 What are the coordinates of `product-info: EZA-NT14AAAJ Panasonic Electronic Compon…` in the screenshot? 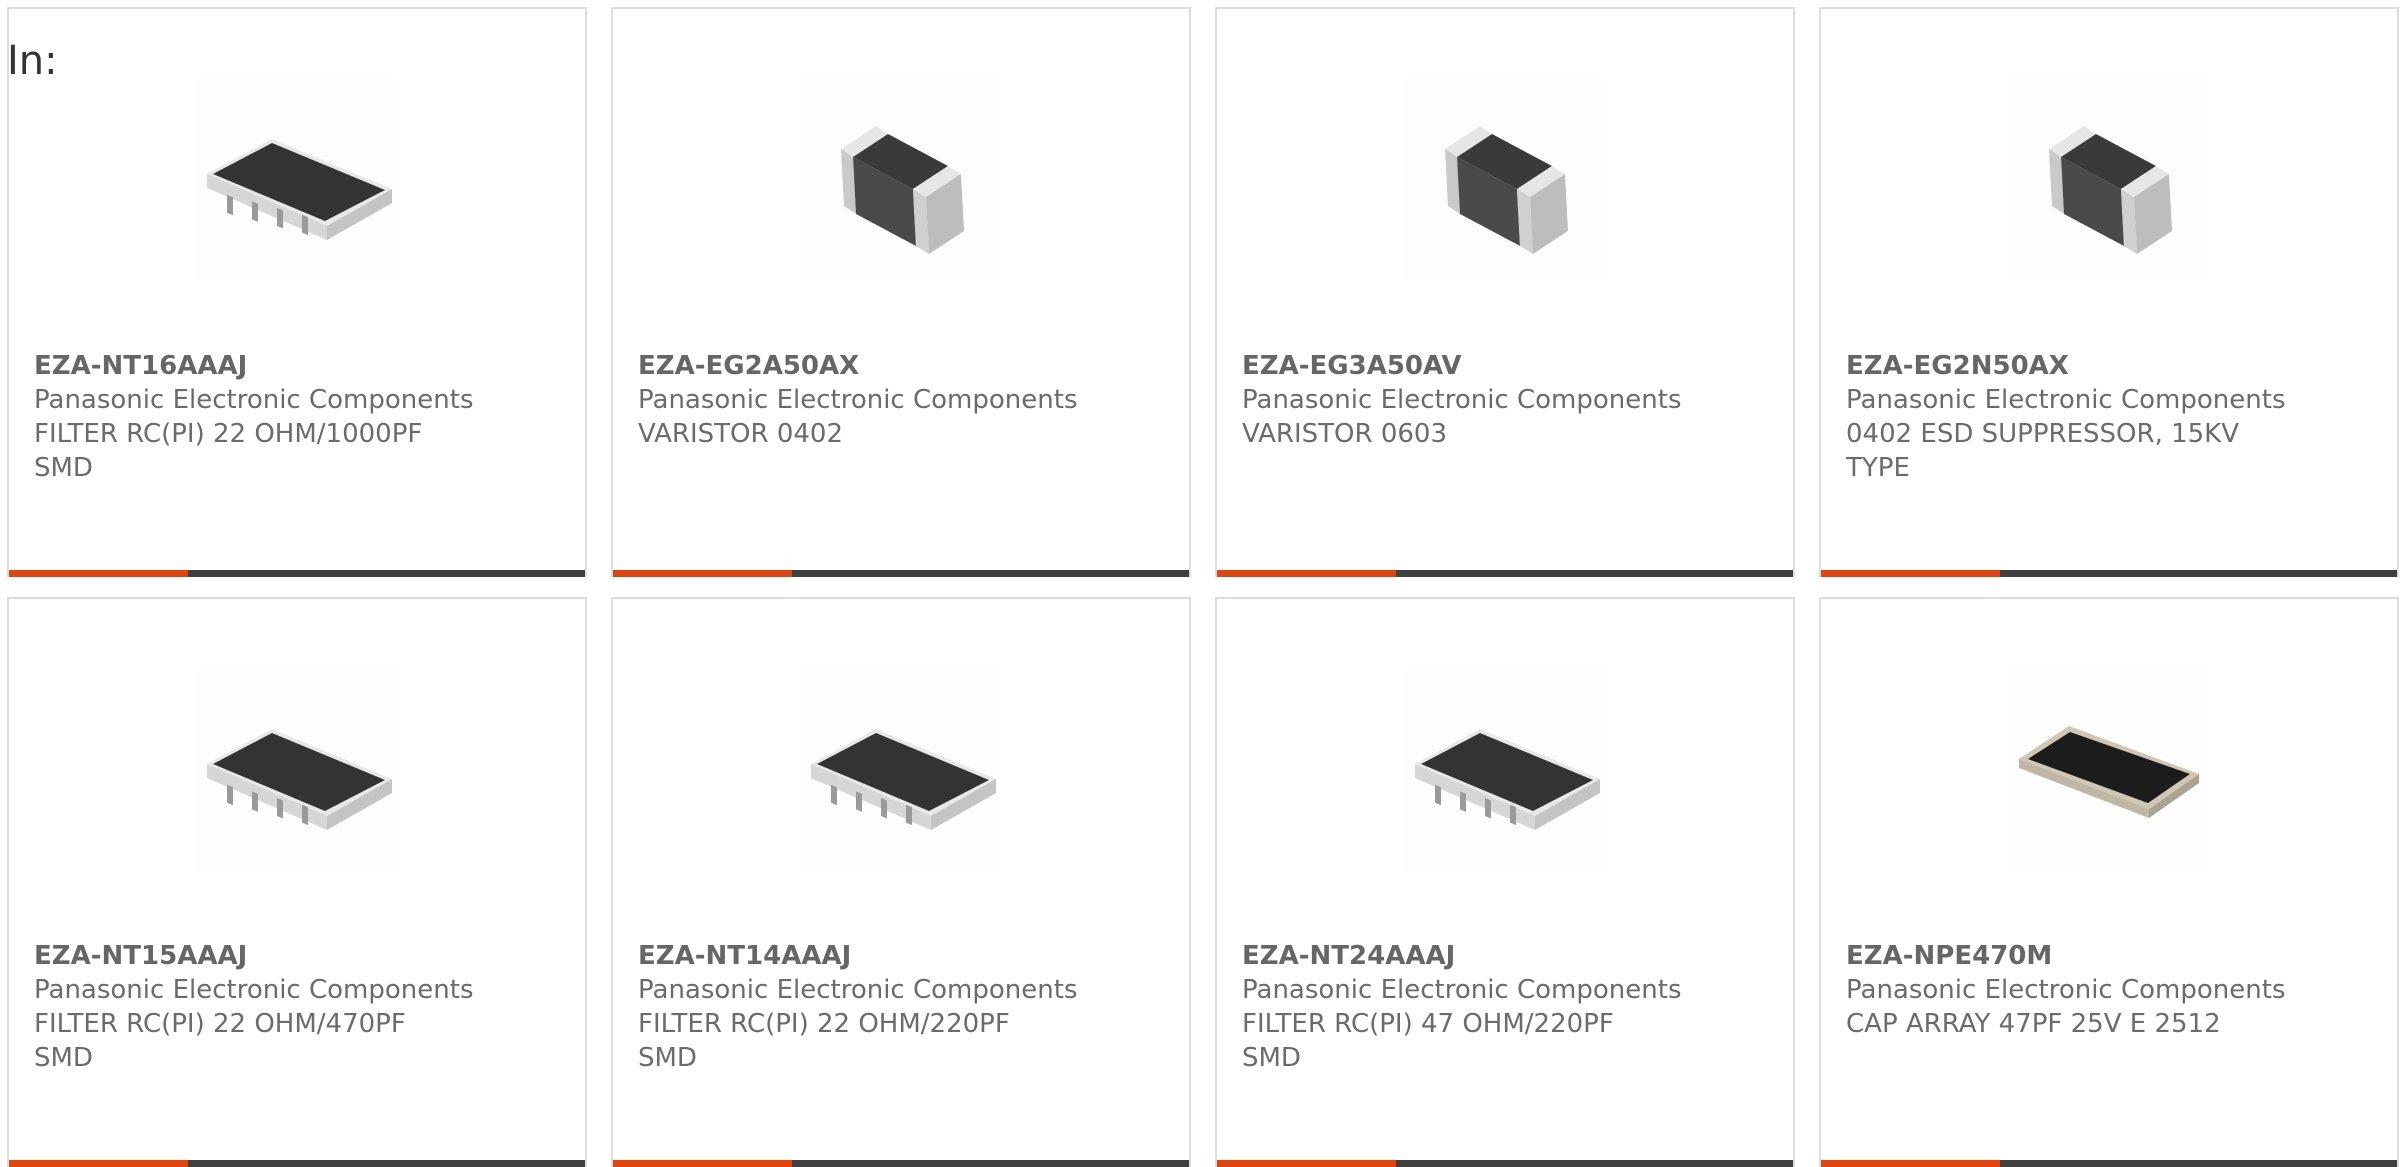 It's located at (888, 1007).